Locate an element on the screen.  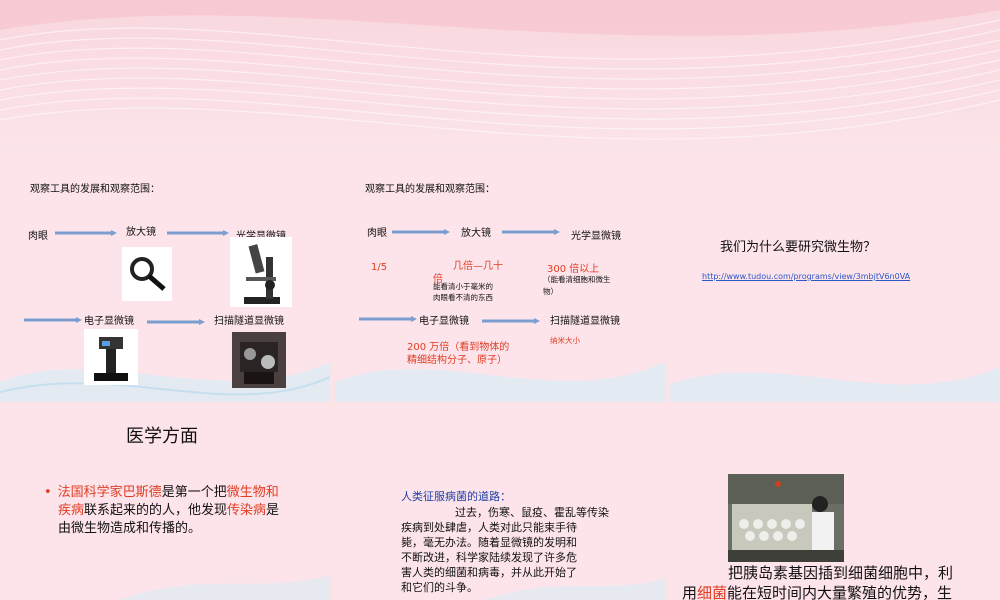
highlight-bacteria: 细菌 is located at coordinates (712, 592).